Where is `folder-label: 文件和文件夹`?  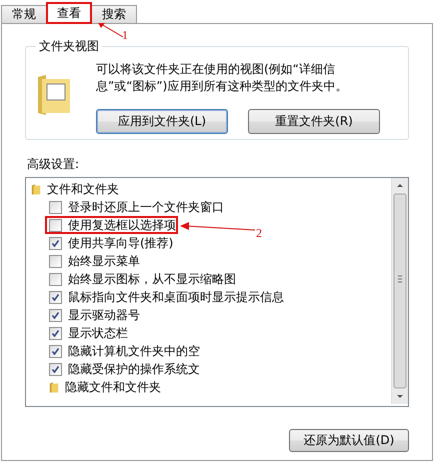 folder-label: 文件和文件夹 is located at coordinates (83, 189).